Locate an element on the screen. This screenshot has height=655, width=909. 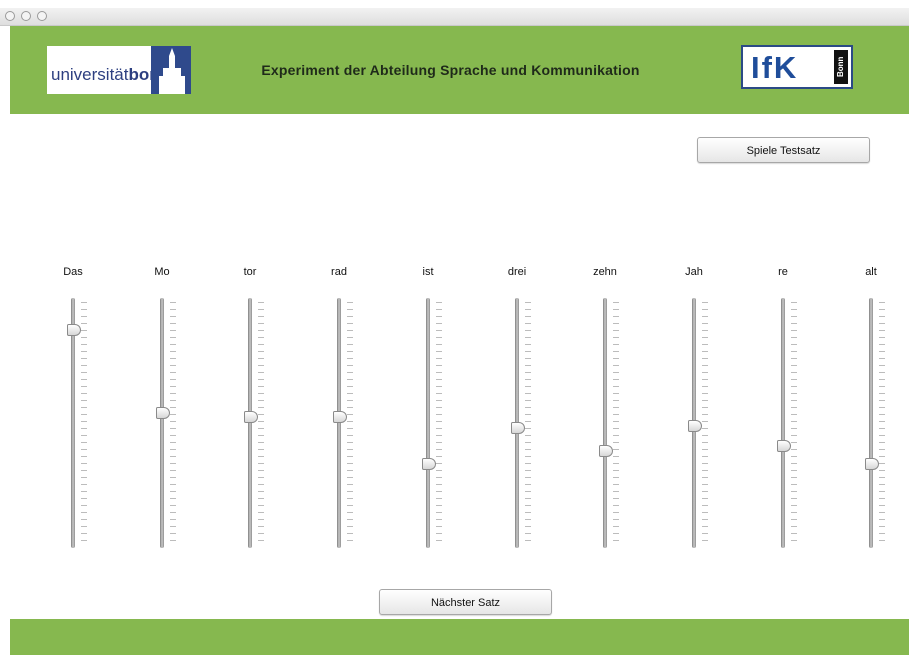
ifk-logo: IfK Bonn is located at coordinates (797, 67).